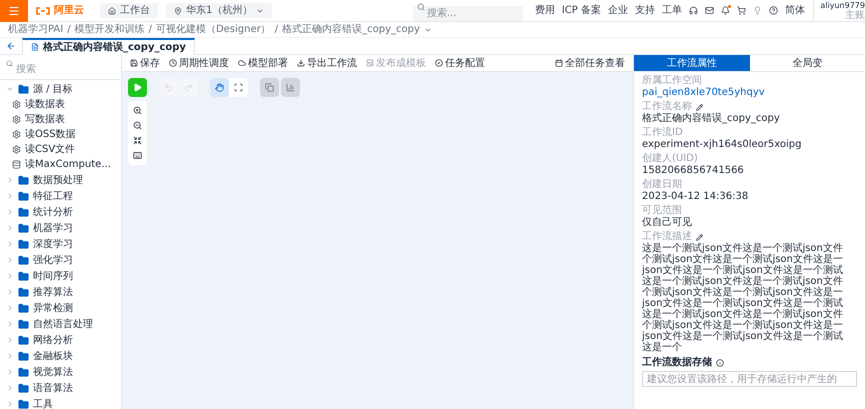 The width and height of the screenshot is (865, 409). I want to click on nav-link: 工单, so click(672, 10).